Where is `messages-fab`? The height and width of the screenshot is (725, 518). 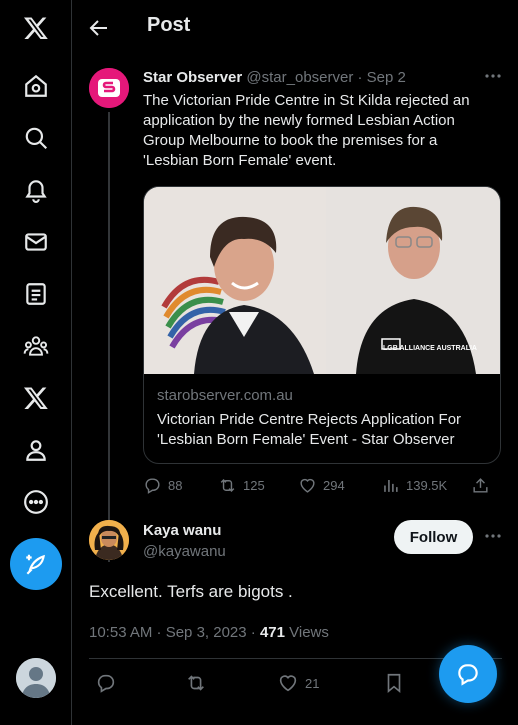 messages-fab is located at coordinates (468, 674).